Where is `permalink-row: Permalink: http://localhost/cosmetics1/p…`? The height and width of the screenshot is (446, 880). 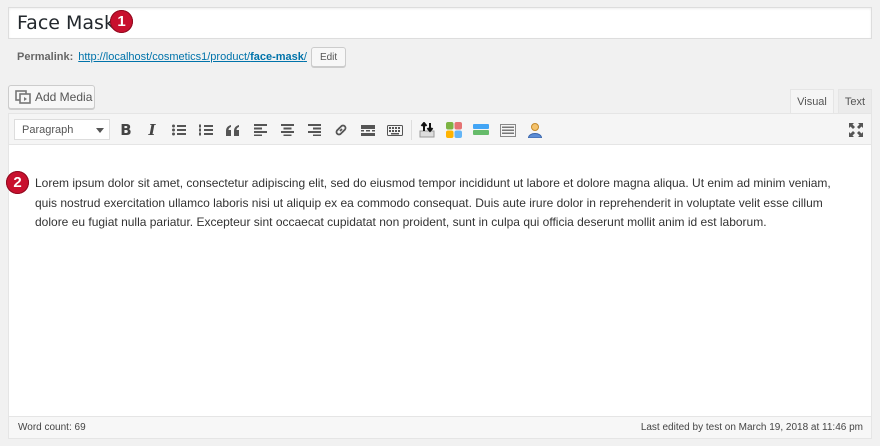
permalink-row: Permalink: http://localhost/cosmetics1/p… is located at coordinates (182, 57).